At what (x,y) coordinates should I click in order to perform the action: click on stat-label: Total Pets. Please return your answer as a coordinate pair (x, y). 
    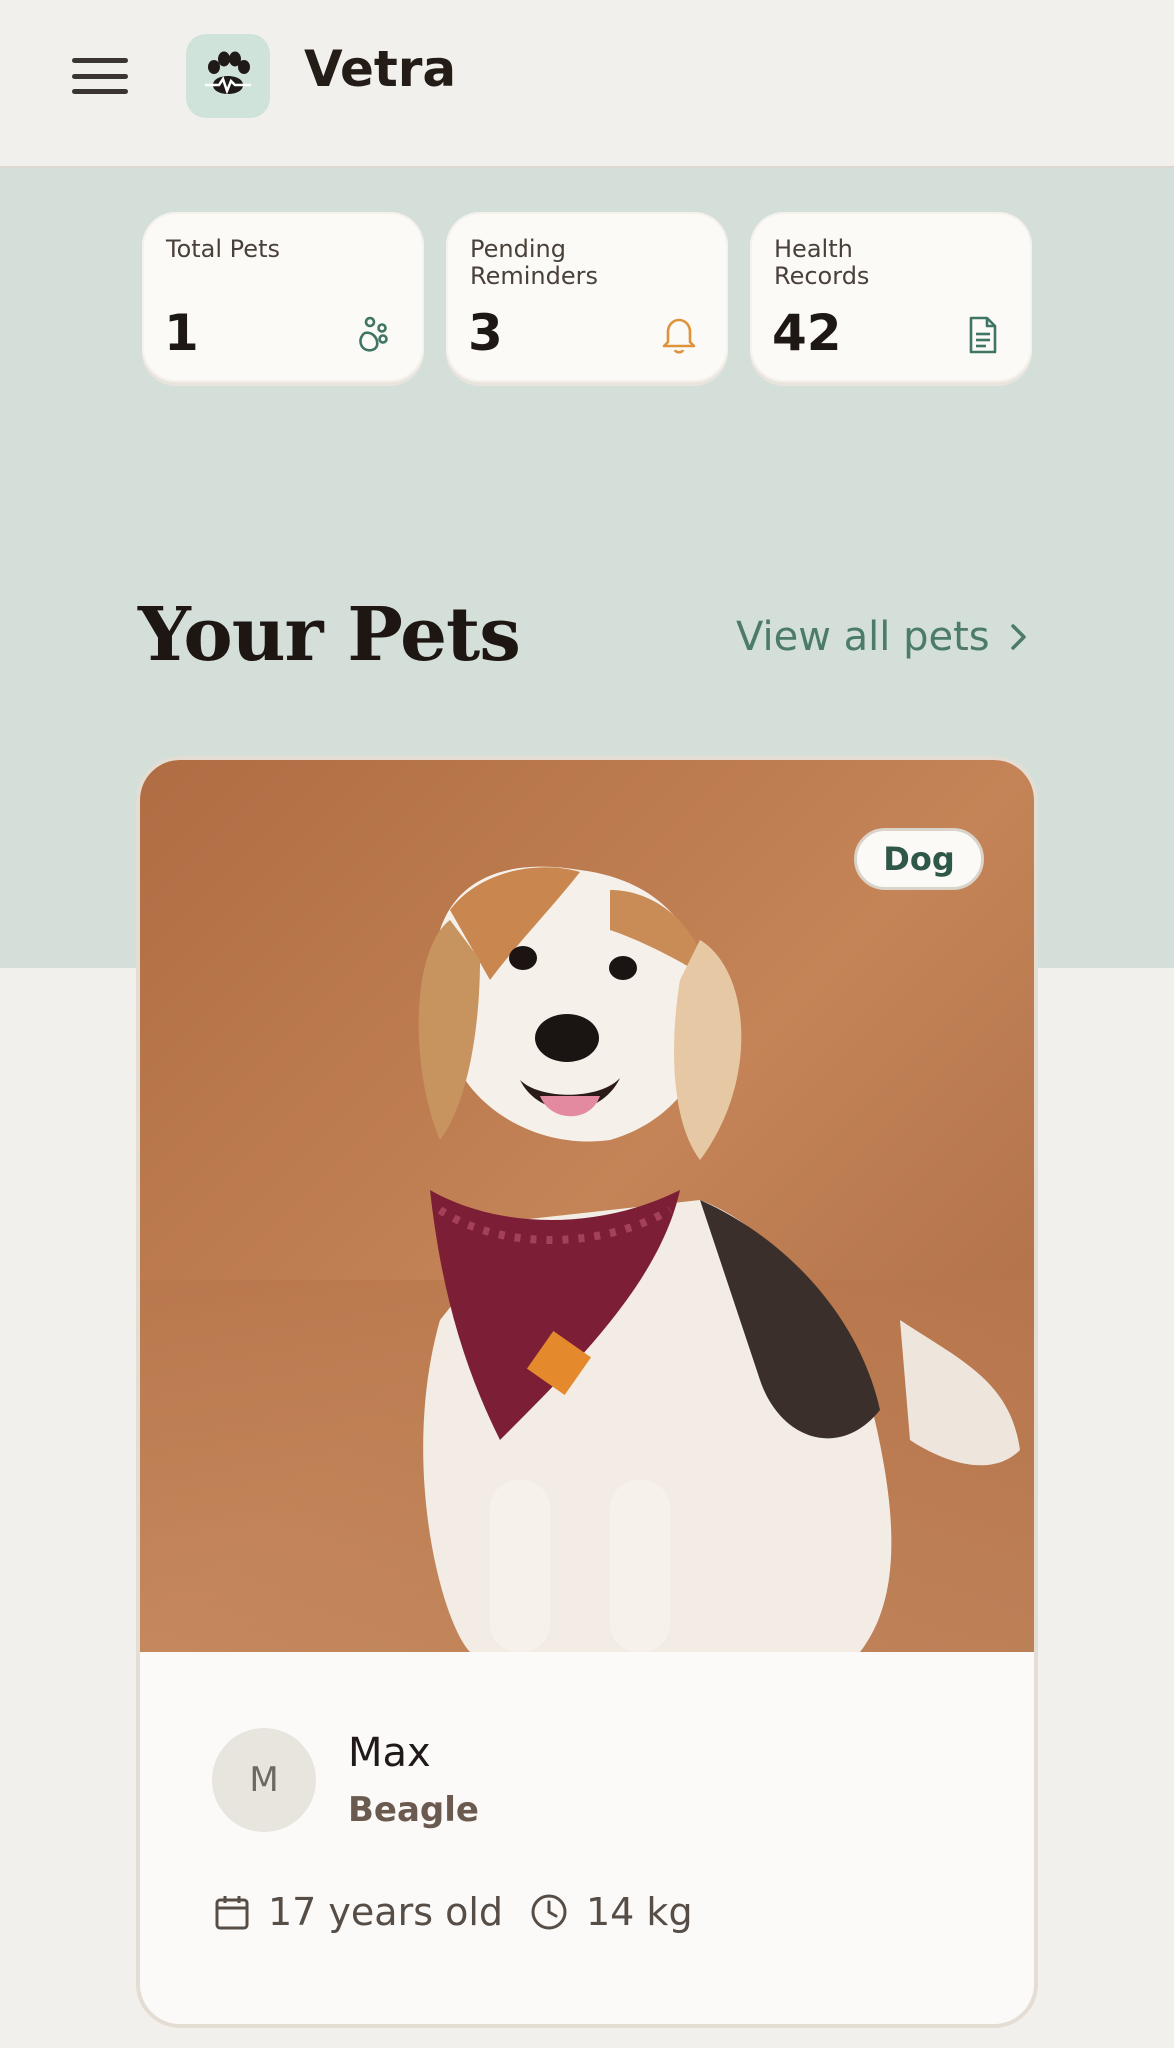
    Looking at the image, I should click on (223, 249).